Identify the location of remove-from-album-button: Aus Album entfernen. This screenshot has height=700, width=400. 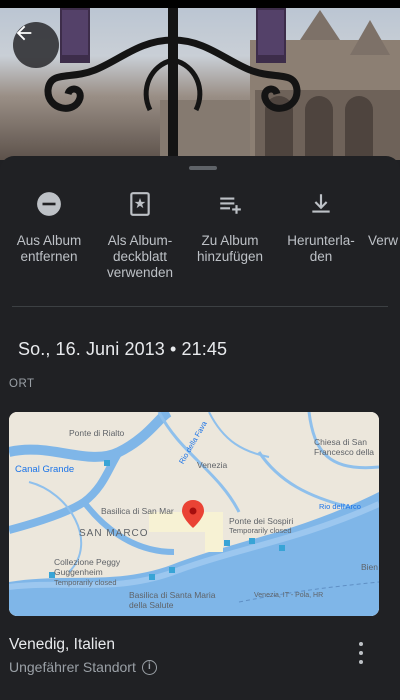
(49, 224).